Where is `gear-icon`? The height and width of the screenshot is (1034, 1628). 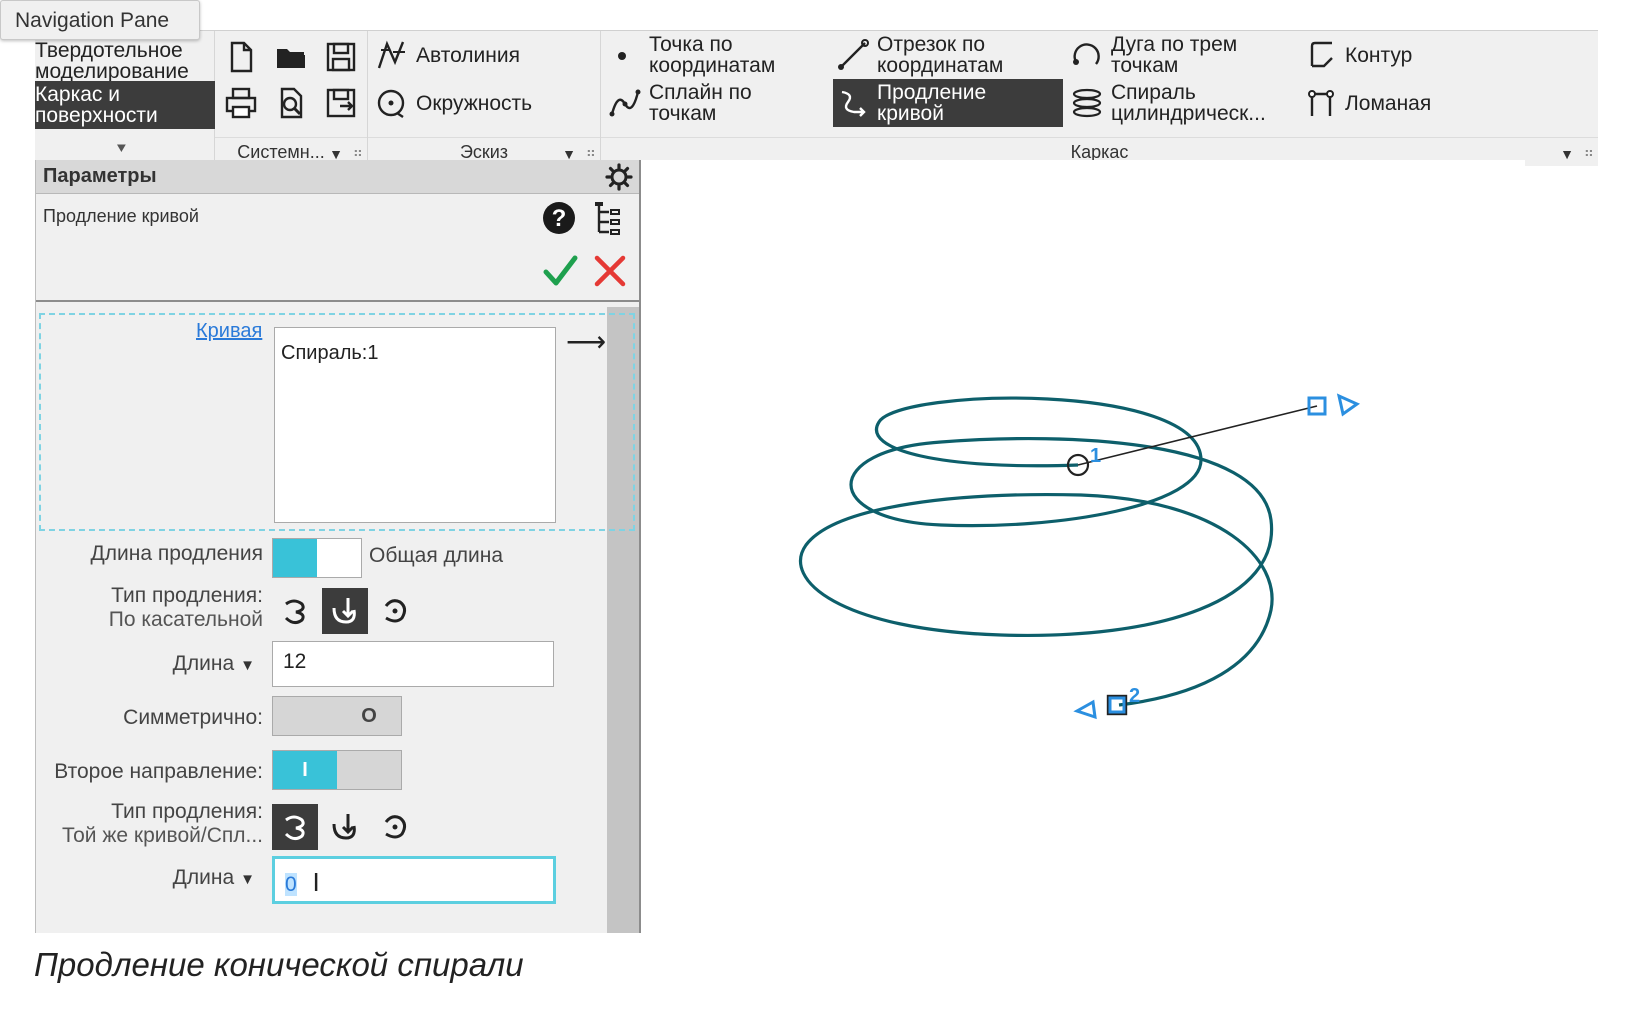 gear-icon is located at coordinates (619, 177).